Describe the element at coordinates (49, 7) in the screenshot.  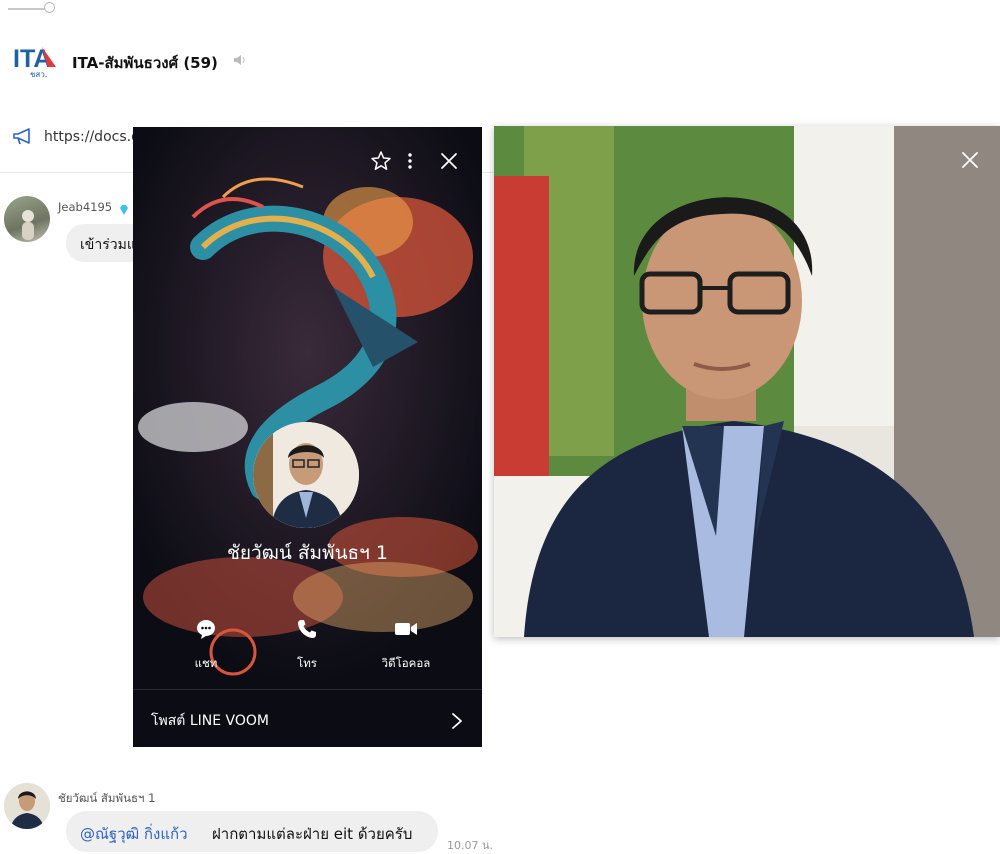
I see `zoom-slider-handle` at that location.